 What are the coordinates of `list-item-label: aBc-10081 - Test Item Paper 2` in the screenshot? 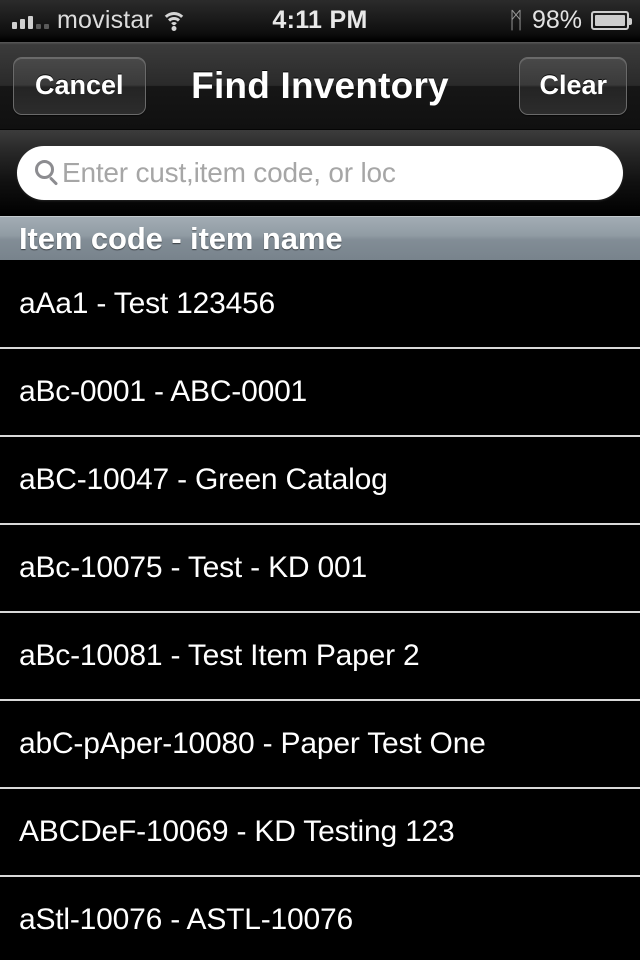 It's located at (219, 655).